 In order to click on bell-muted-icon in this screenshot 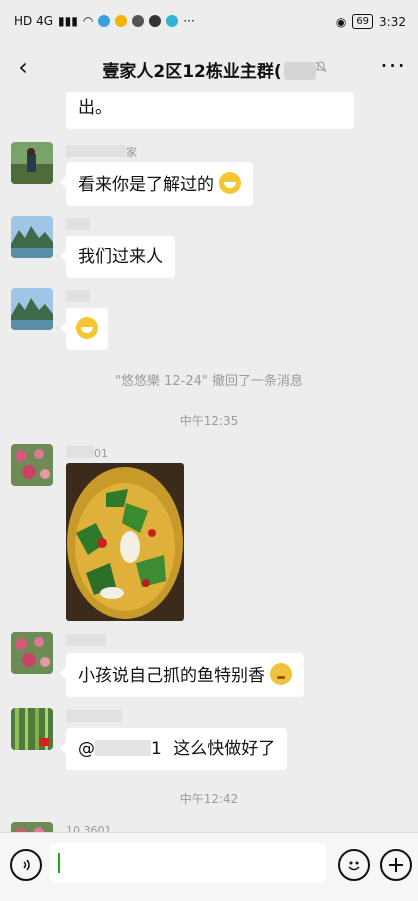, I will do `click(321, 67)`.